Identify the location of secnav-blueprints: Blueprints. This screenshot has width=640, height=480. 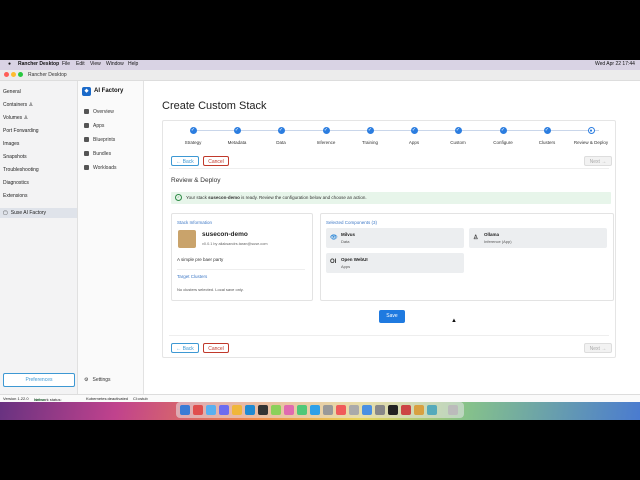
(99, 140).